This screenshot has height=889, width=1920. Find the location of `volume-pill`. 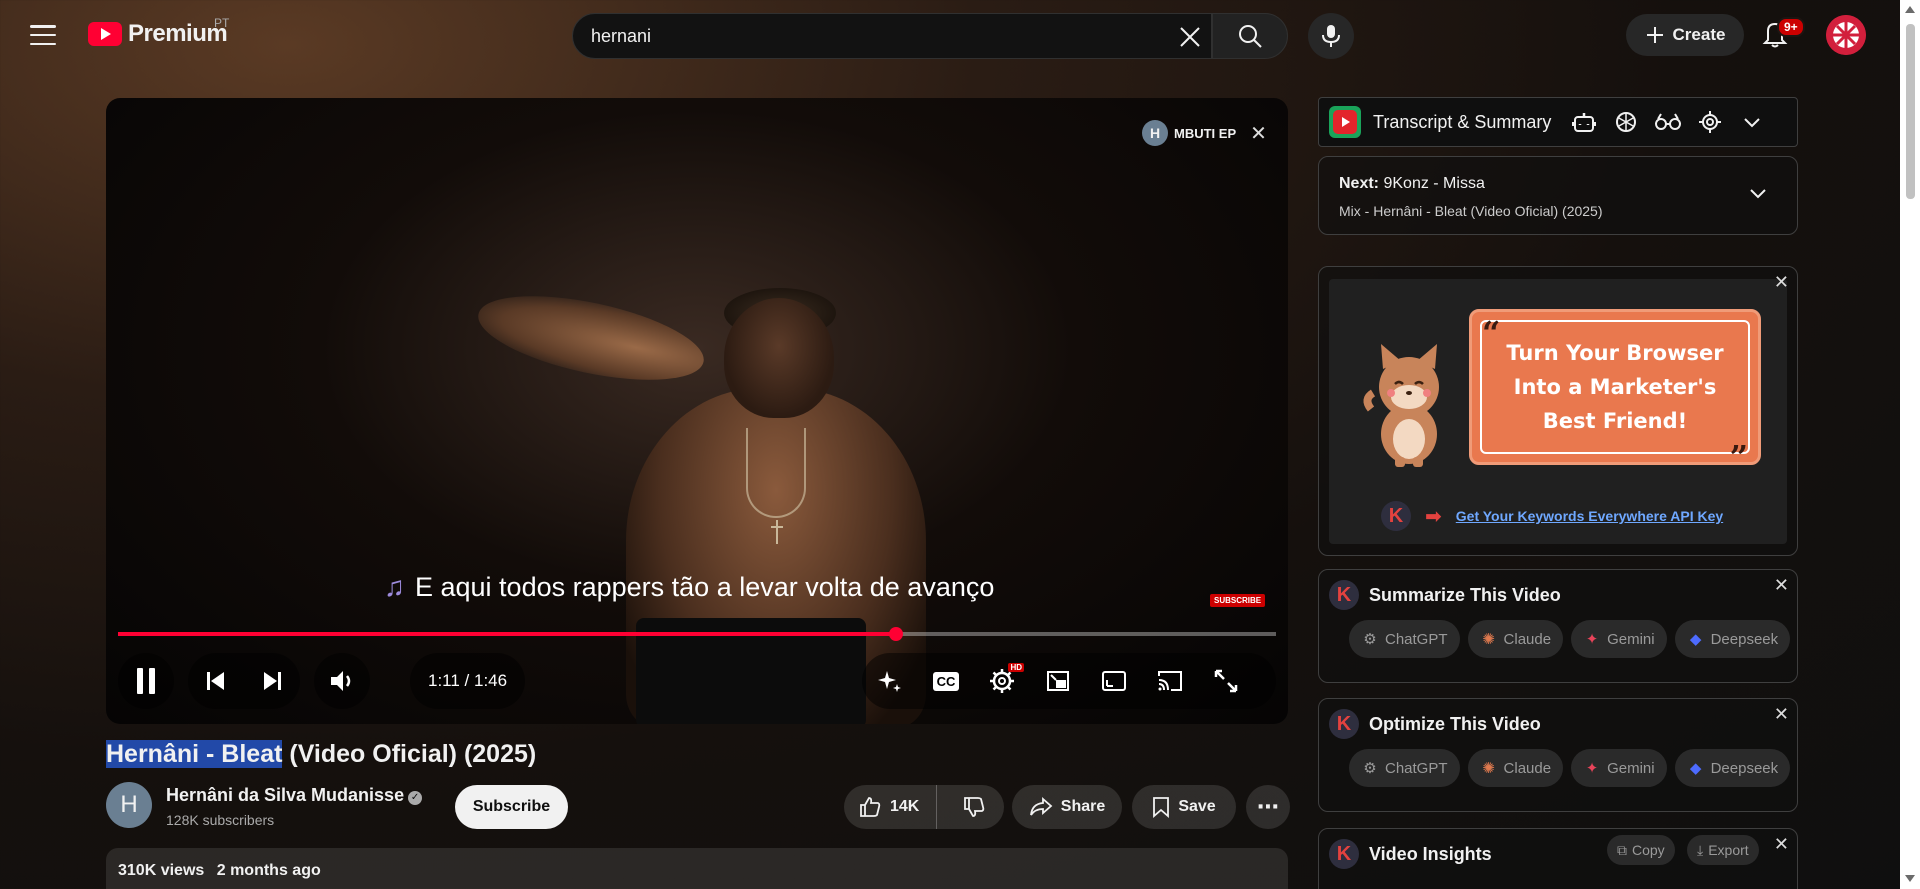

volume-pill is located at coordinates (342, 681).